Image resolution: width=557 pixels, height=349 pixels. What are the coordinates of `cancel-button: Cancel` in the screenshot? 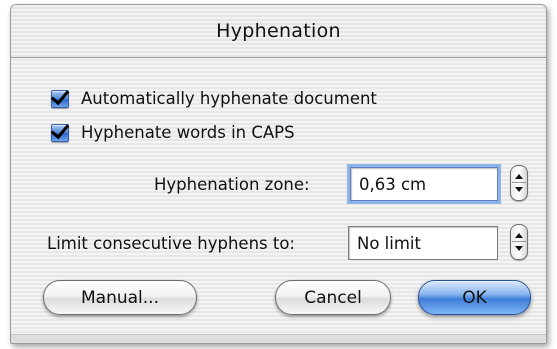 It's located at (333, 297).